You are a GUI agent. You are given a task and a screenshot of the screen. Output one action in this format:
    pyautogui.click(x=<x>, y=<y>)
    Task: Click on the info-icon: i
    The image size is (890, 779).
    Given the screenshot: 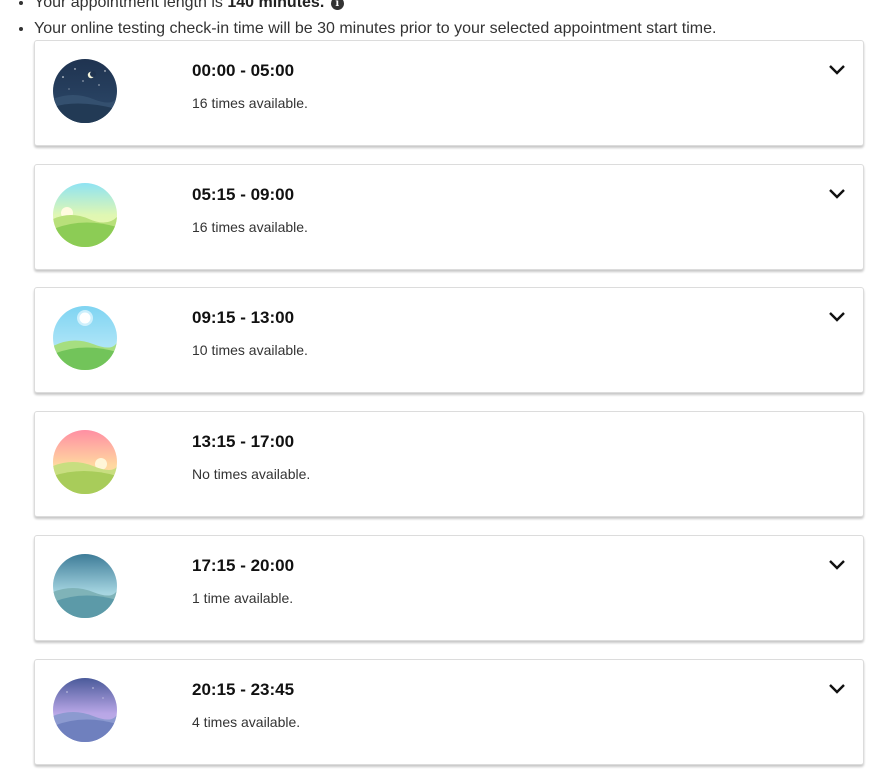 What is the action you would take?
    pyautogui.click(x=337, y=5)
    